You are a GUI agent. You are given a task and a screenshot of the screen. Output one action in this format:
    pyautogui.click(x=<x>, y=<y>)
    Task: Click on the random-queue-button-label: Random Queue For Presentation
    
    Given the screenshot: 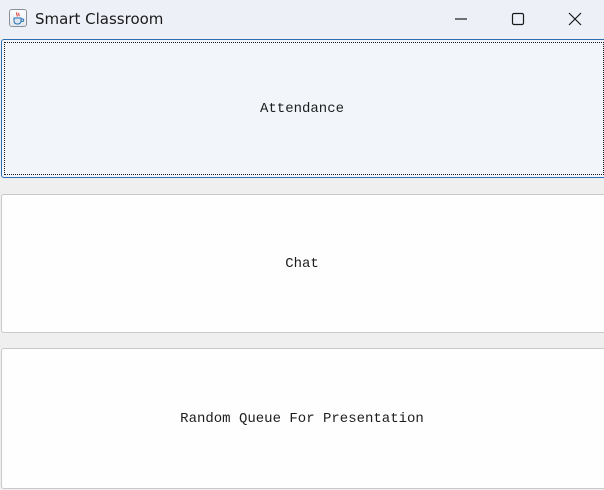 What is the action you would take?
    pyautogui.click(x=302, y=418)
    